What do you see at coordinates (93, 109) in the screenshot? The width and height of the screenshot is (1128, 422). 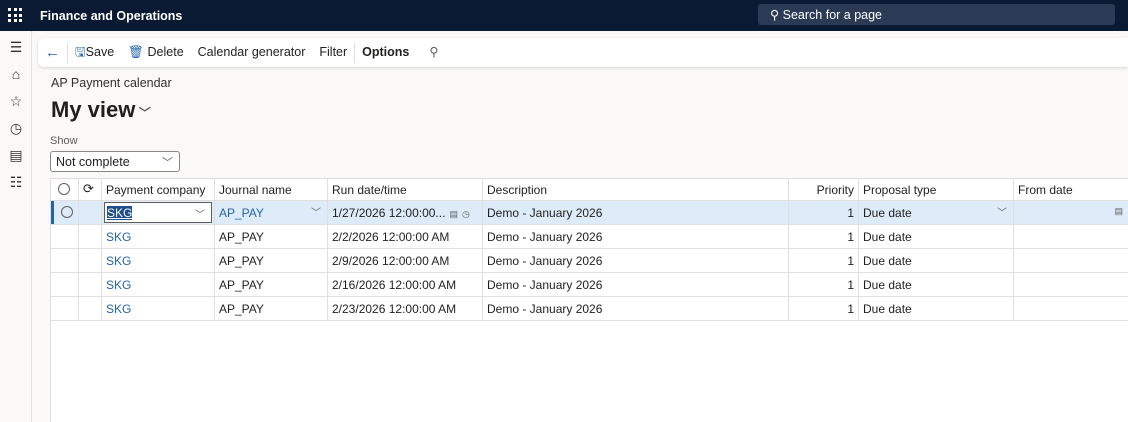 I see `page-title: My view` at bounding box center [93, 109].